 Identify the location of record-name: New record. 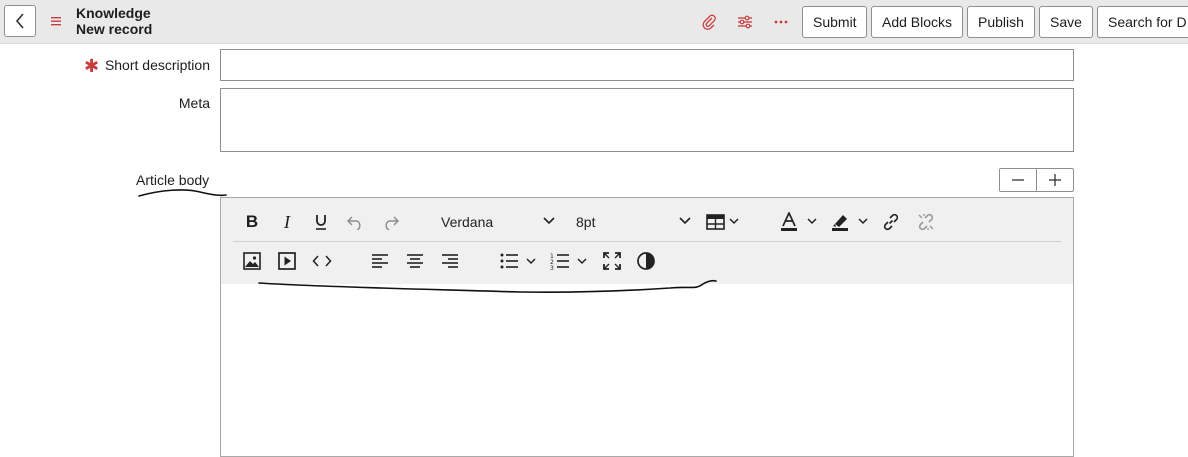
(114, 29).